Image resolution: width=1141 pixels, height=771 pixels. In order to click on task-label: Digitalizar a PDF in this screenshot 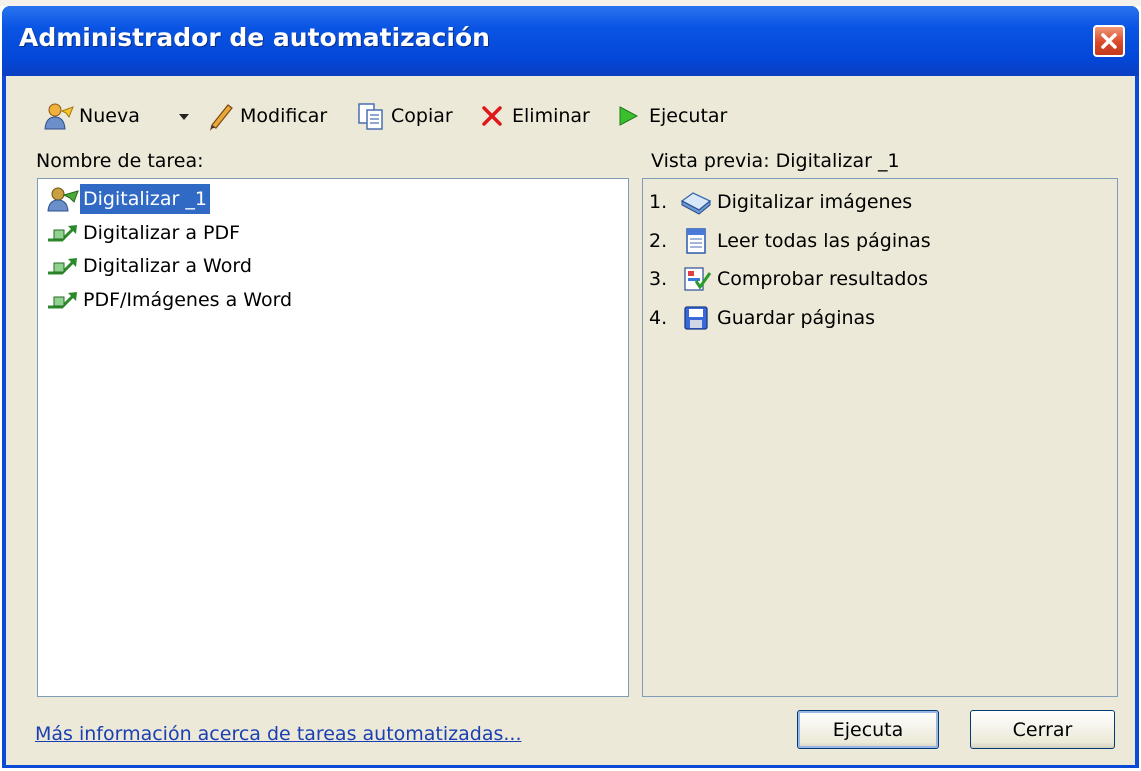, I will do `click(162, 233)`.